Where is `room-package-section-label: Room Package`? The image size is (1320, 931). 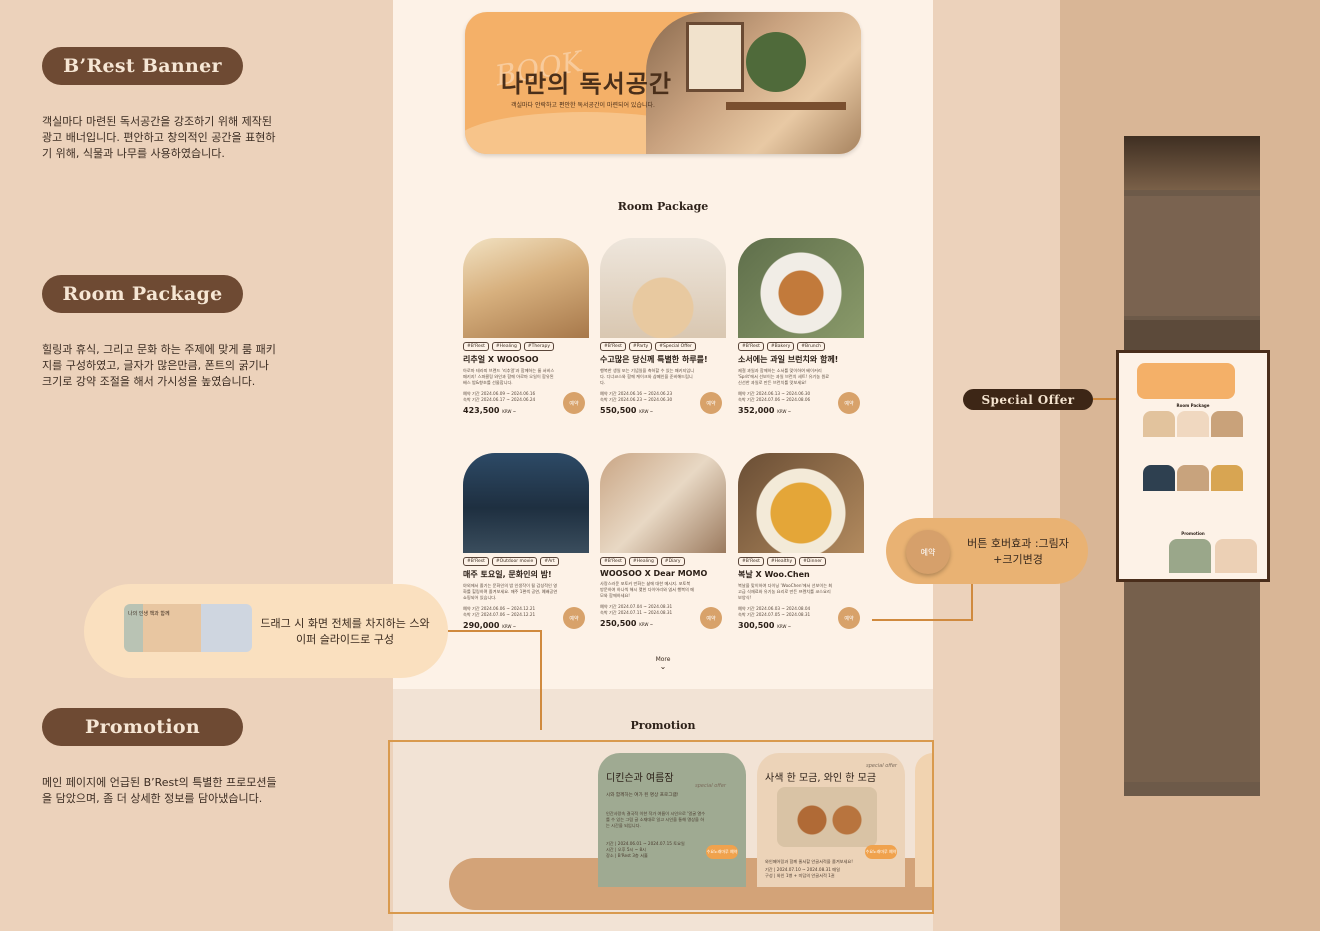
room-package-section-label: Room Package is located at coordinates (142, 294).